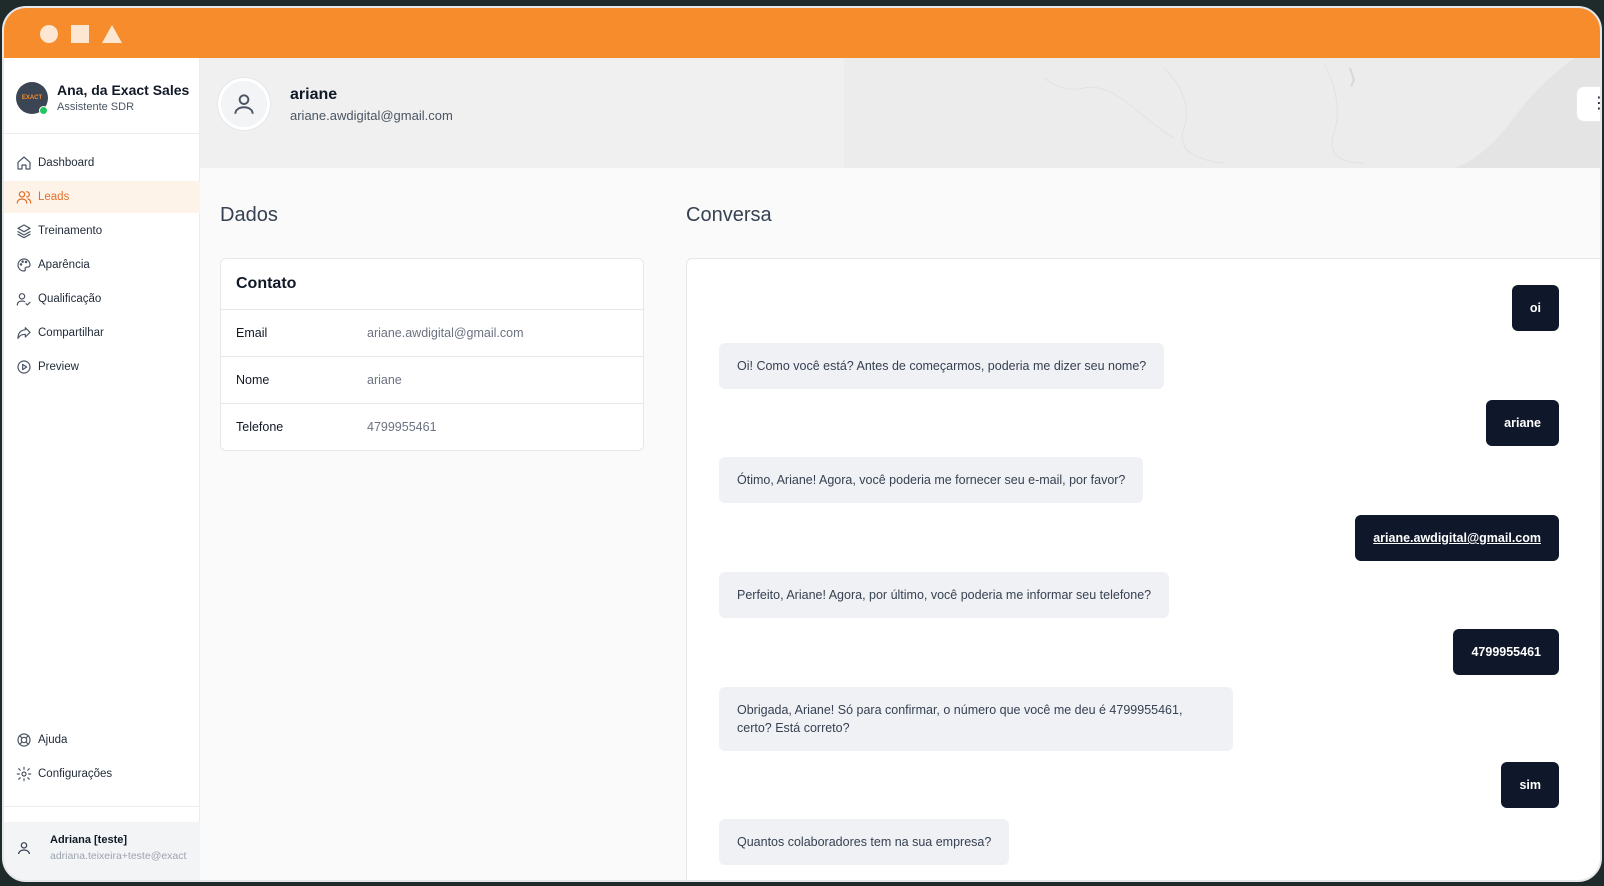 The image size is (1604, 886). I want to click on home-icon, so click(24, 163).